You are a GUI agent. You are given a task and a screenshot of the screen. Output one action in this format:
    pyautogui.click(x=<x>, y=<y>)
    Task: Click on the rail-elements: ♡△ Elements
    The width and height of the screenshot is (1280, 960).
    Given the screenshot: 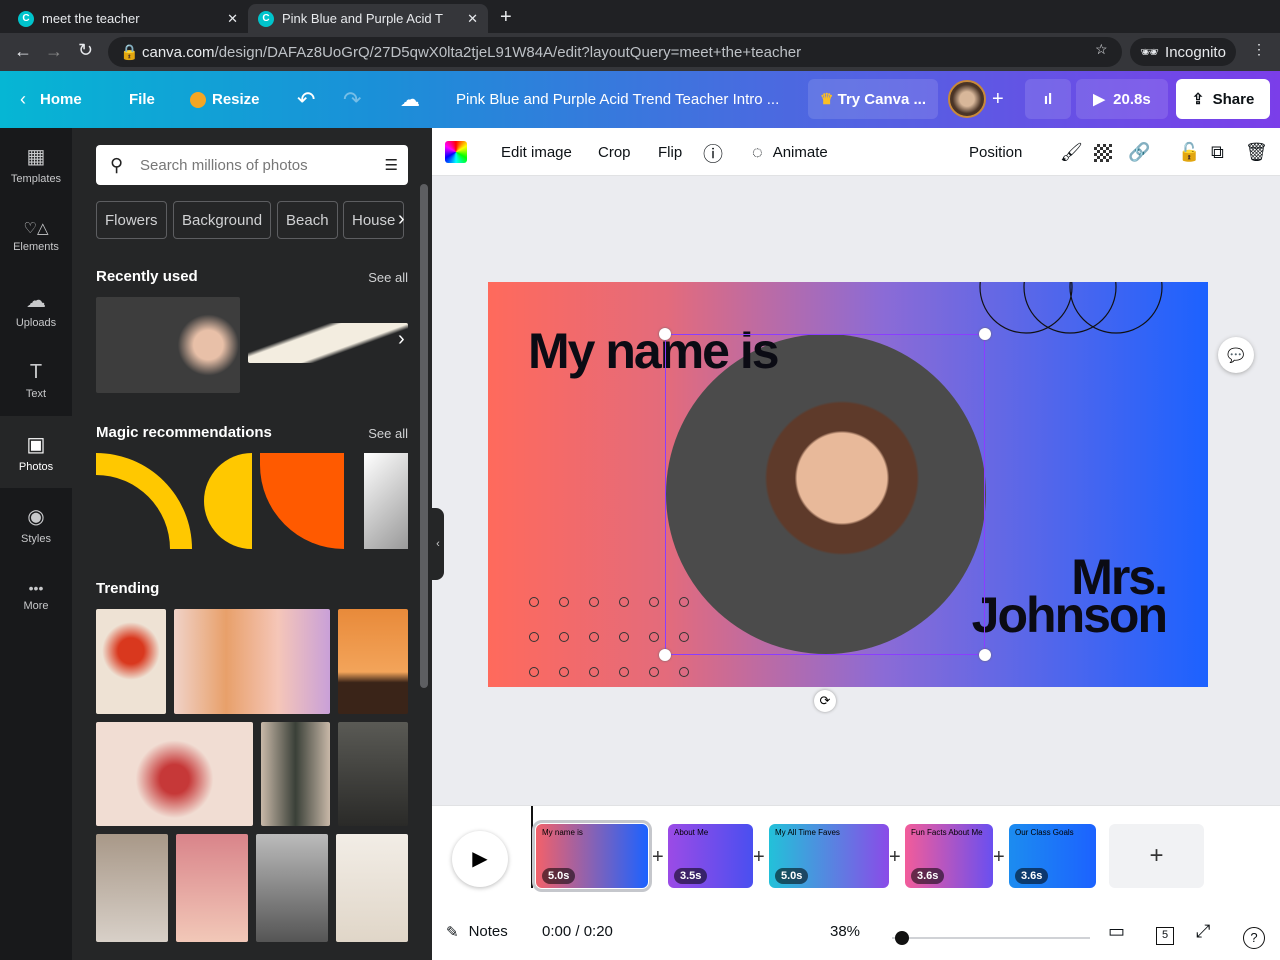 What is the action you would take?
    pyautogui.click(x=36, y=236)
    